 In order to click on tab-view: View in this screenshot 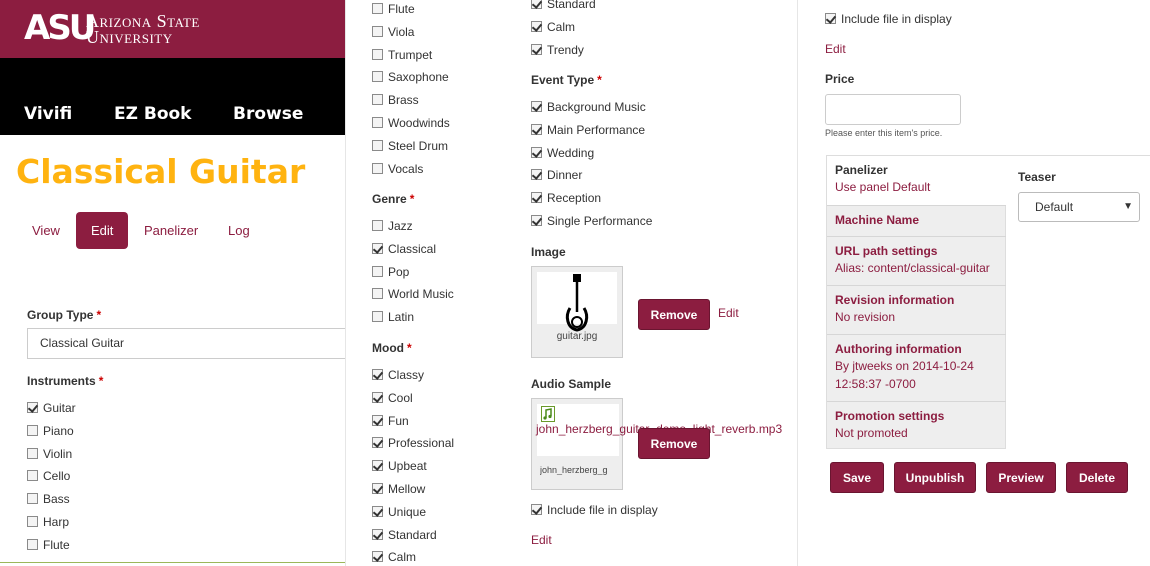, I will do `click(46, 230)`.